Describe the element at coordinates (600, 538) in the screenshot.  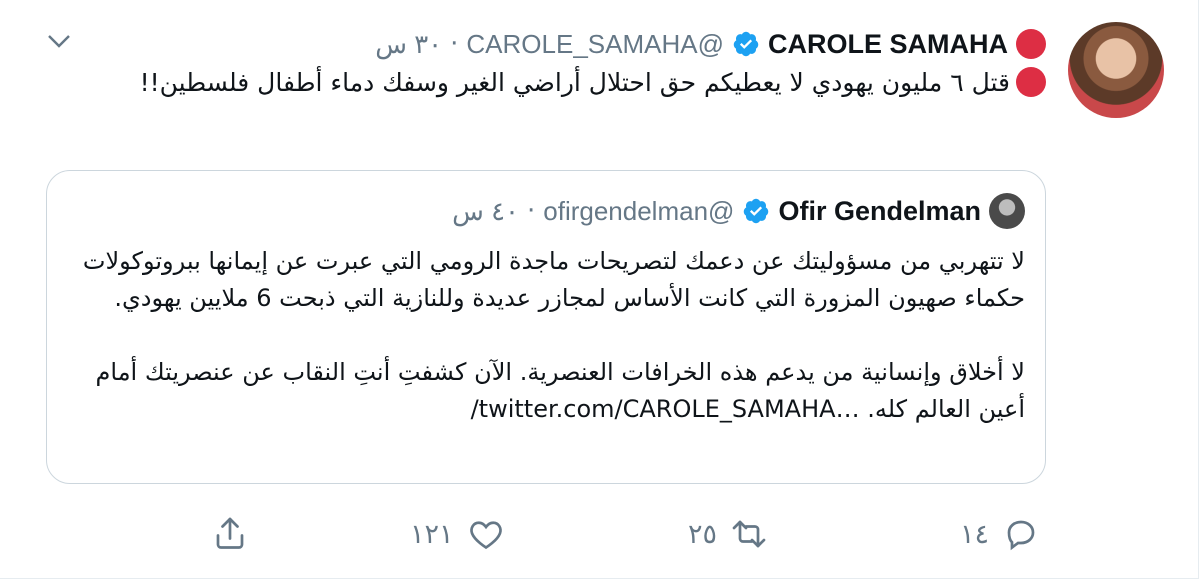
I see `tweet-action-bar: ١٤ ٢٥ ١٢١` at that location.